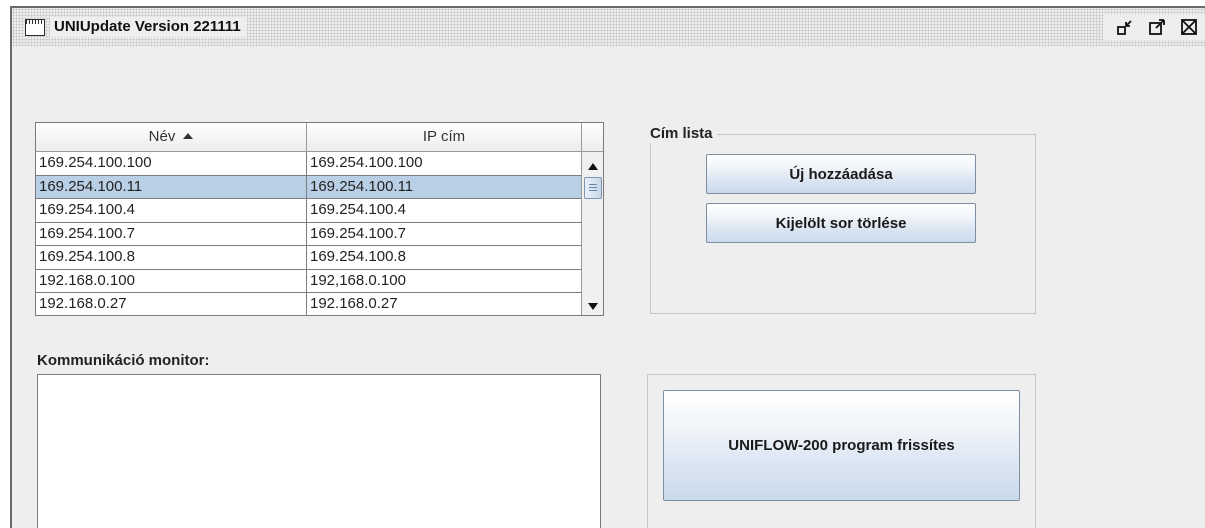 The height and width of the screenshot is (528, 1205). What do you see at coordinates (308, 304) in the screenshot?
I see `table-row: 192.168.0.27 192.168.0.27` at bounding box center [308, 304].